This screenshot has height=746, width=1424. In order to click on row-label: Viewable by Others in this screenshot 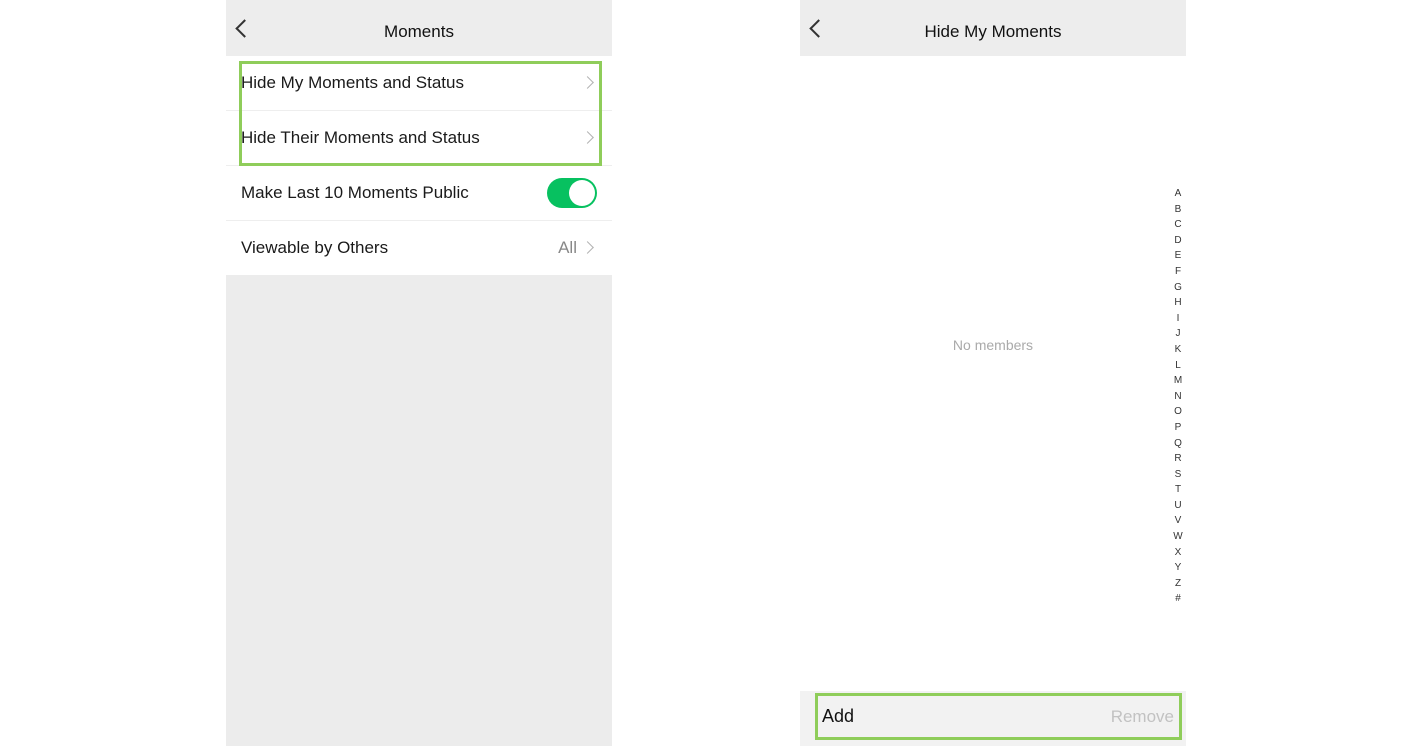, I will do `click(315, 247)`.